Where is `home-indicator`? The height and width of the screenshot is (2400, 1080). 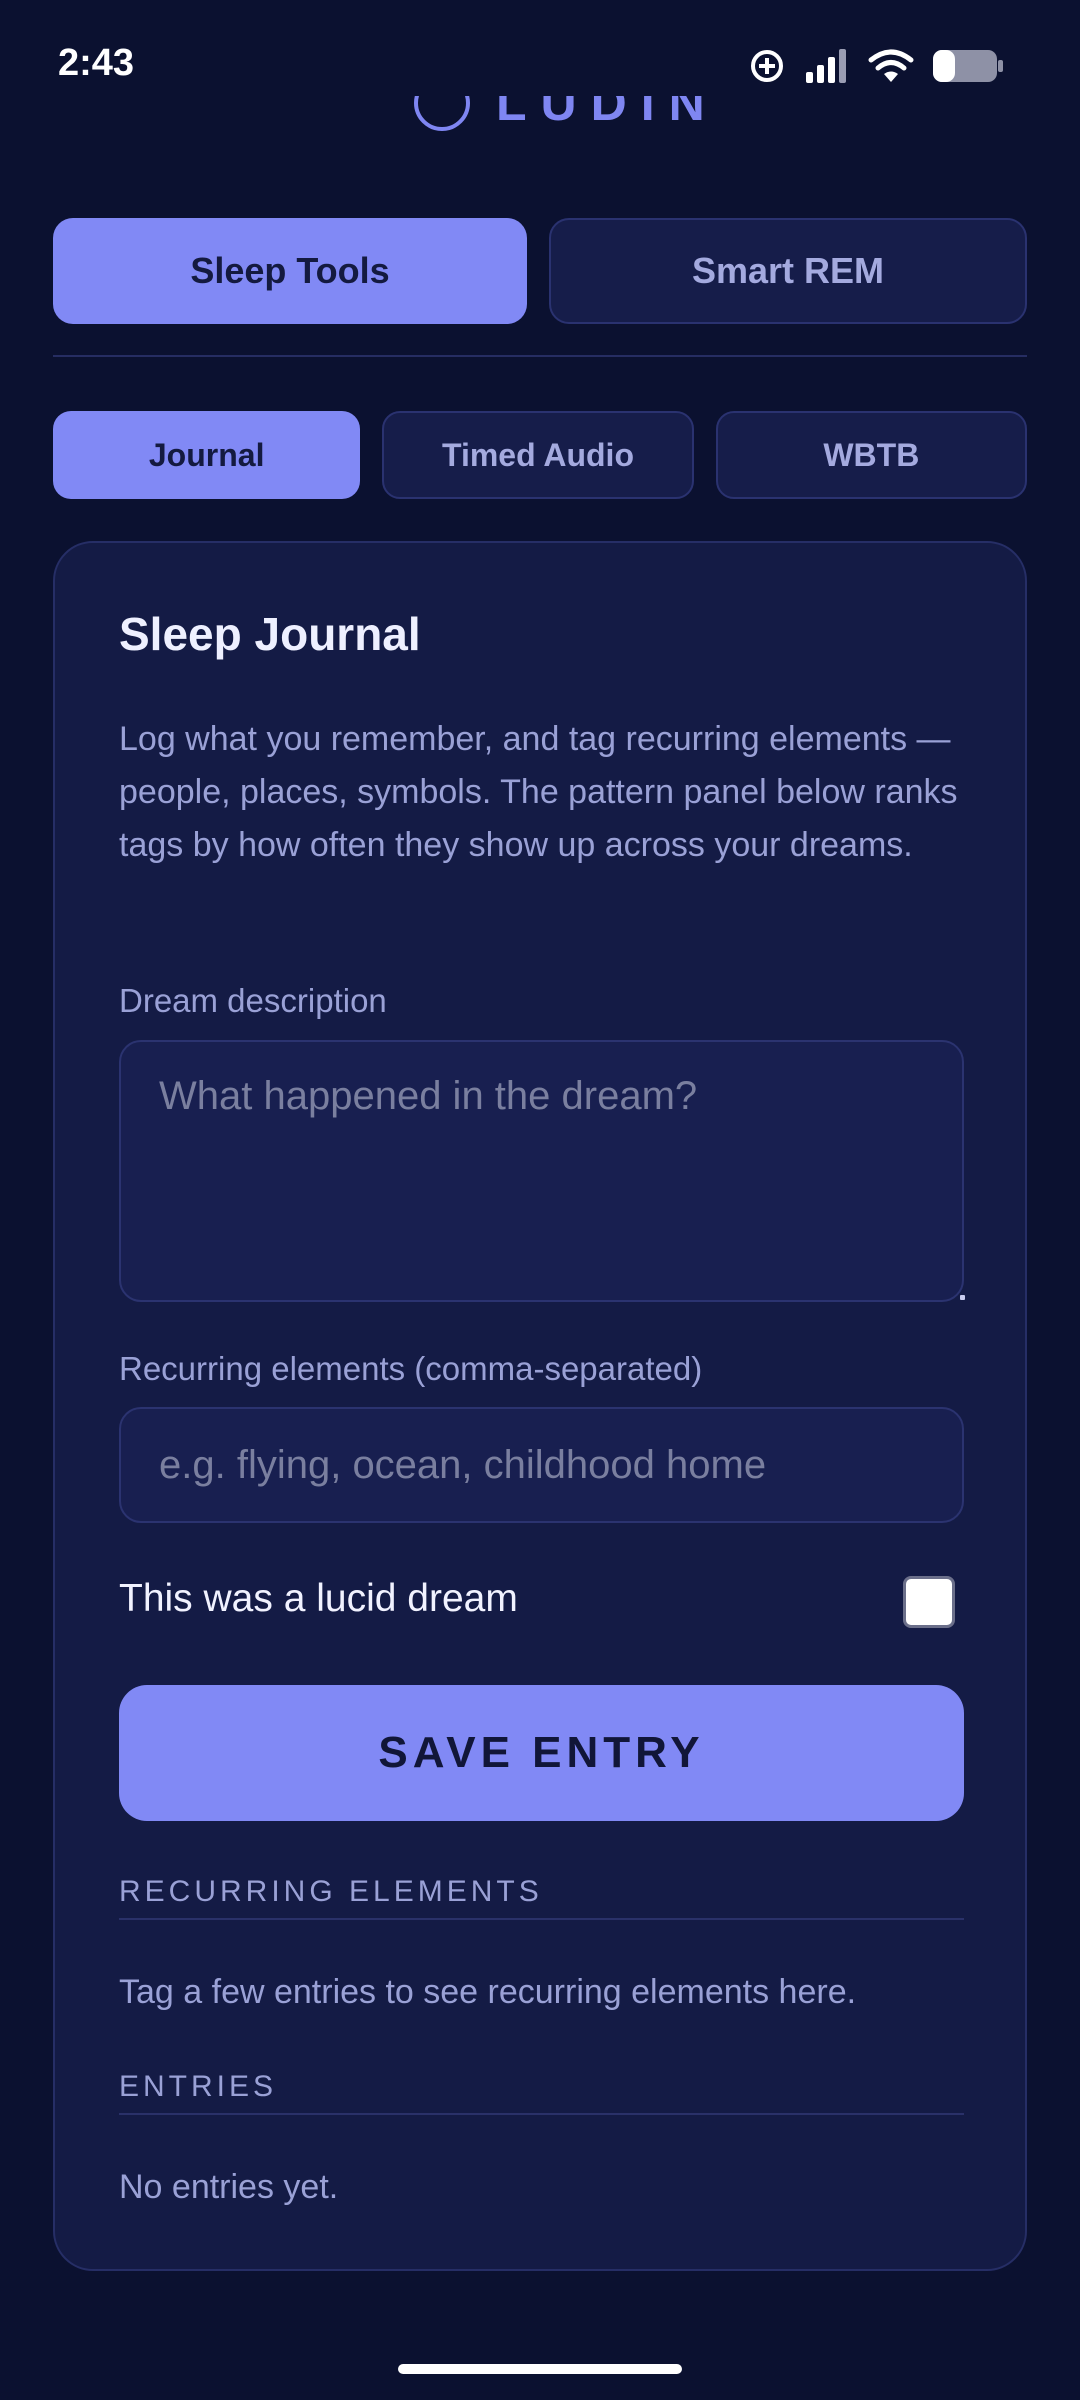
home-indicator is located at coordinates (540, 2369).